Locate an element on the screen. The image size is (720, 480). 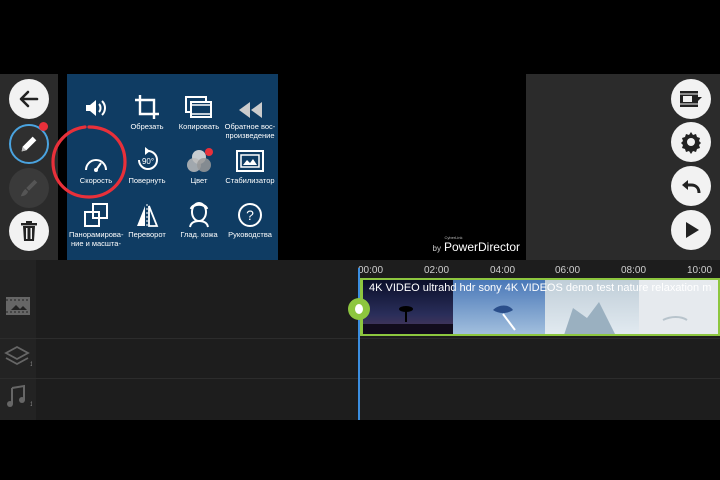
play-button is located at coordinates (691, 230).